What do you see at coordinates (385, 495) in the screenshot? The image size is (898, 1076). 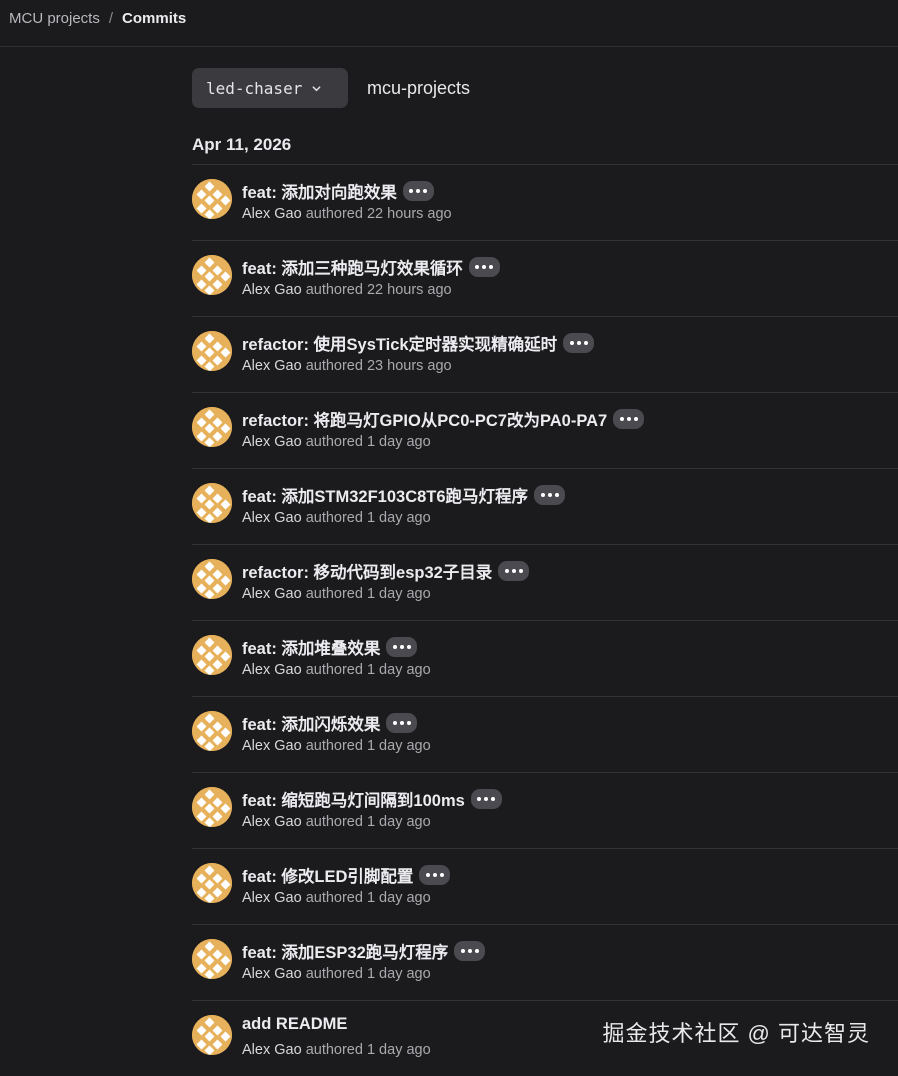 I see `commit-title: feat: 添加STM32F103C8T6跑马灯程序` at bounding box center [385, 495].